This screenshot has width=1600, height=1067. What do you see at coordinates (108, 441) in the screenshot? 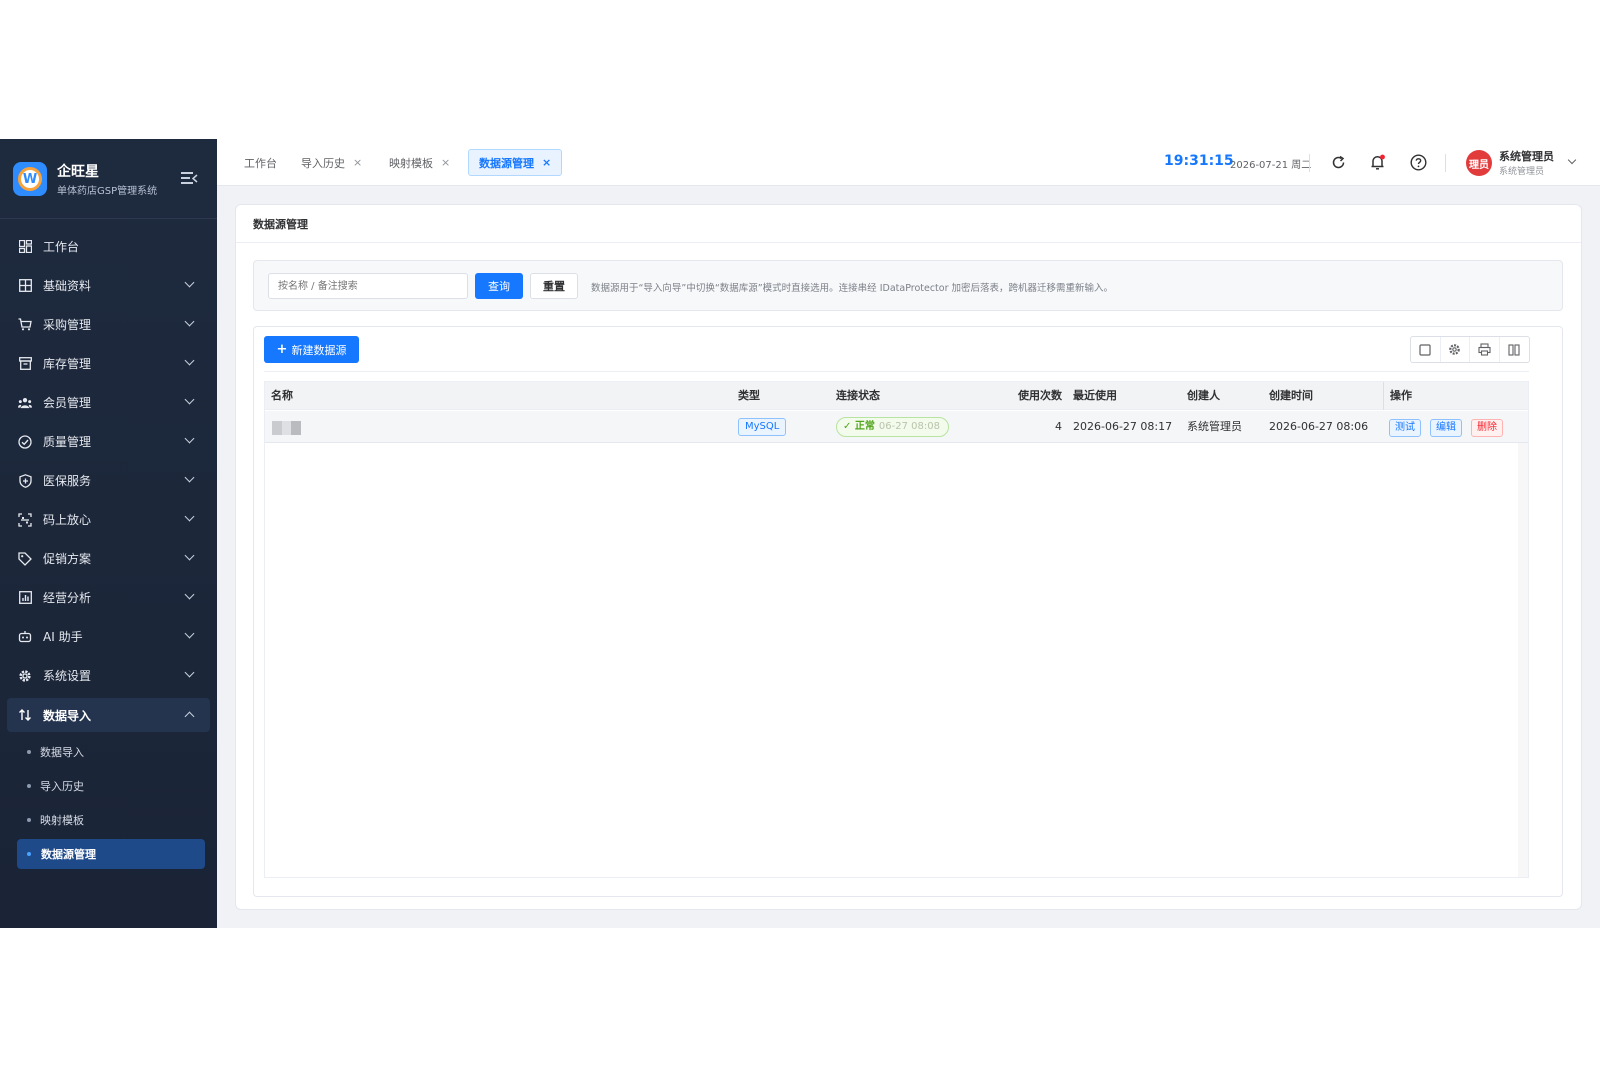
I see `sidebar-item-quality: 质量管理` at bounding box center [108, 441].